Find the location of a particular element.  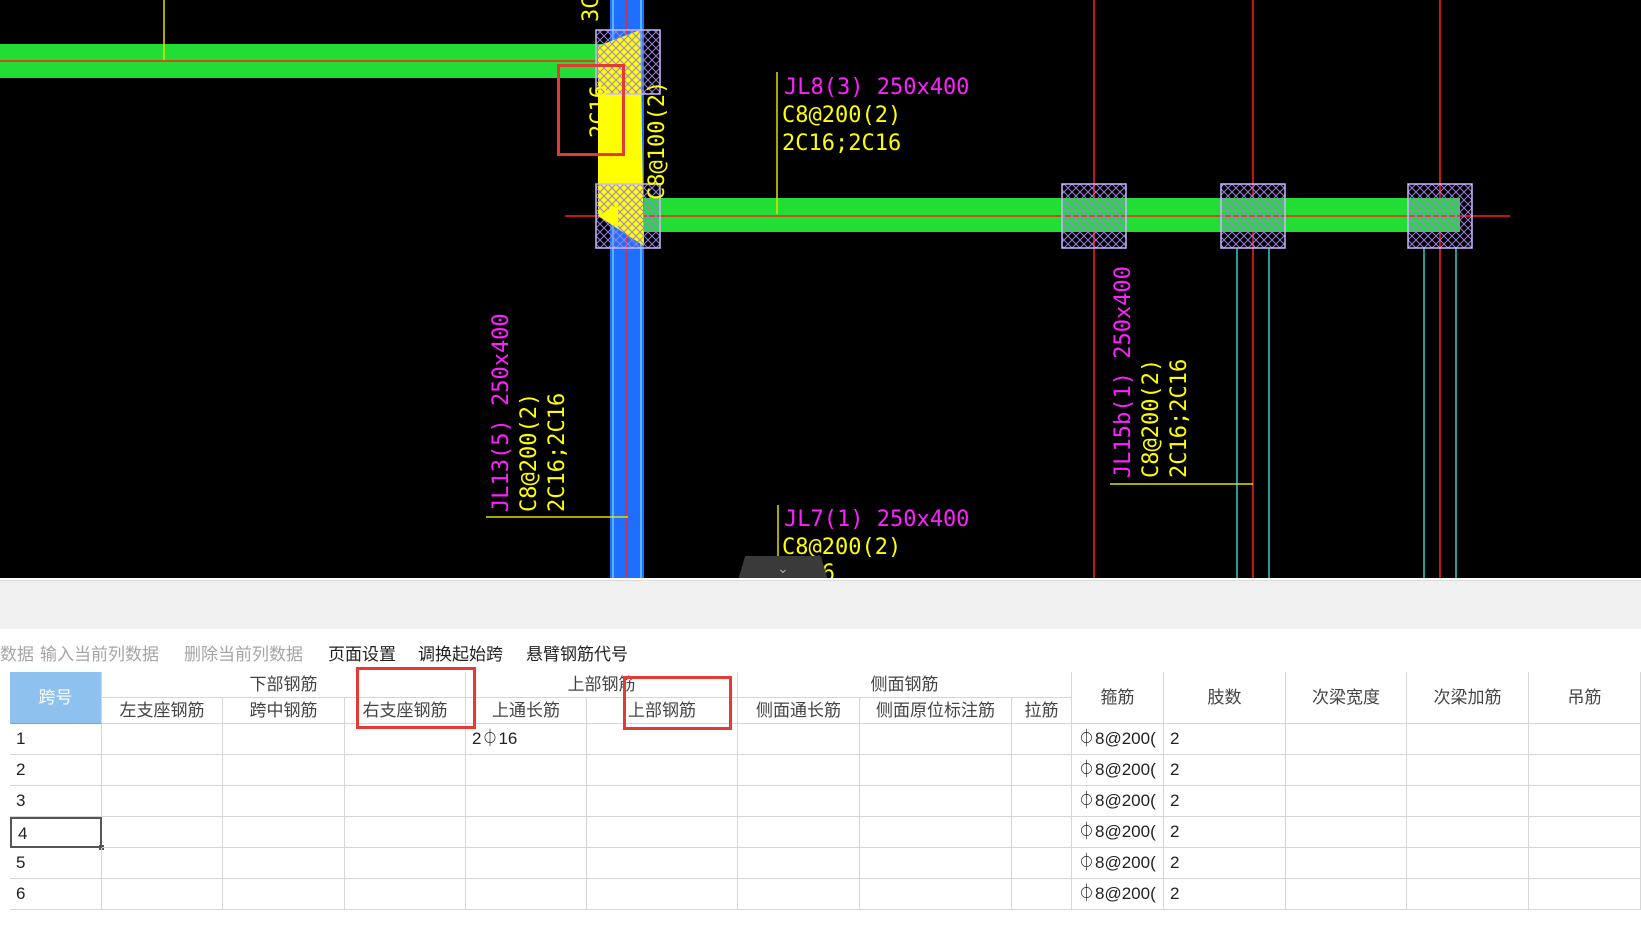

column-header-side-original: 侧面原位标注筋 is located at coordinates (936, 711).